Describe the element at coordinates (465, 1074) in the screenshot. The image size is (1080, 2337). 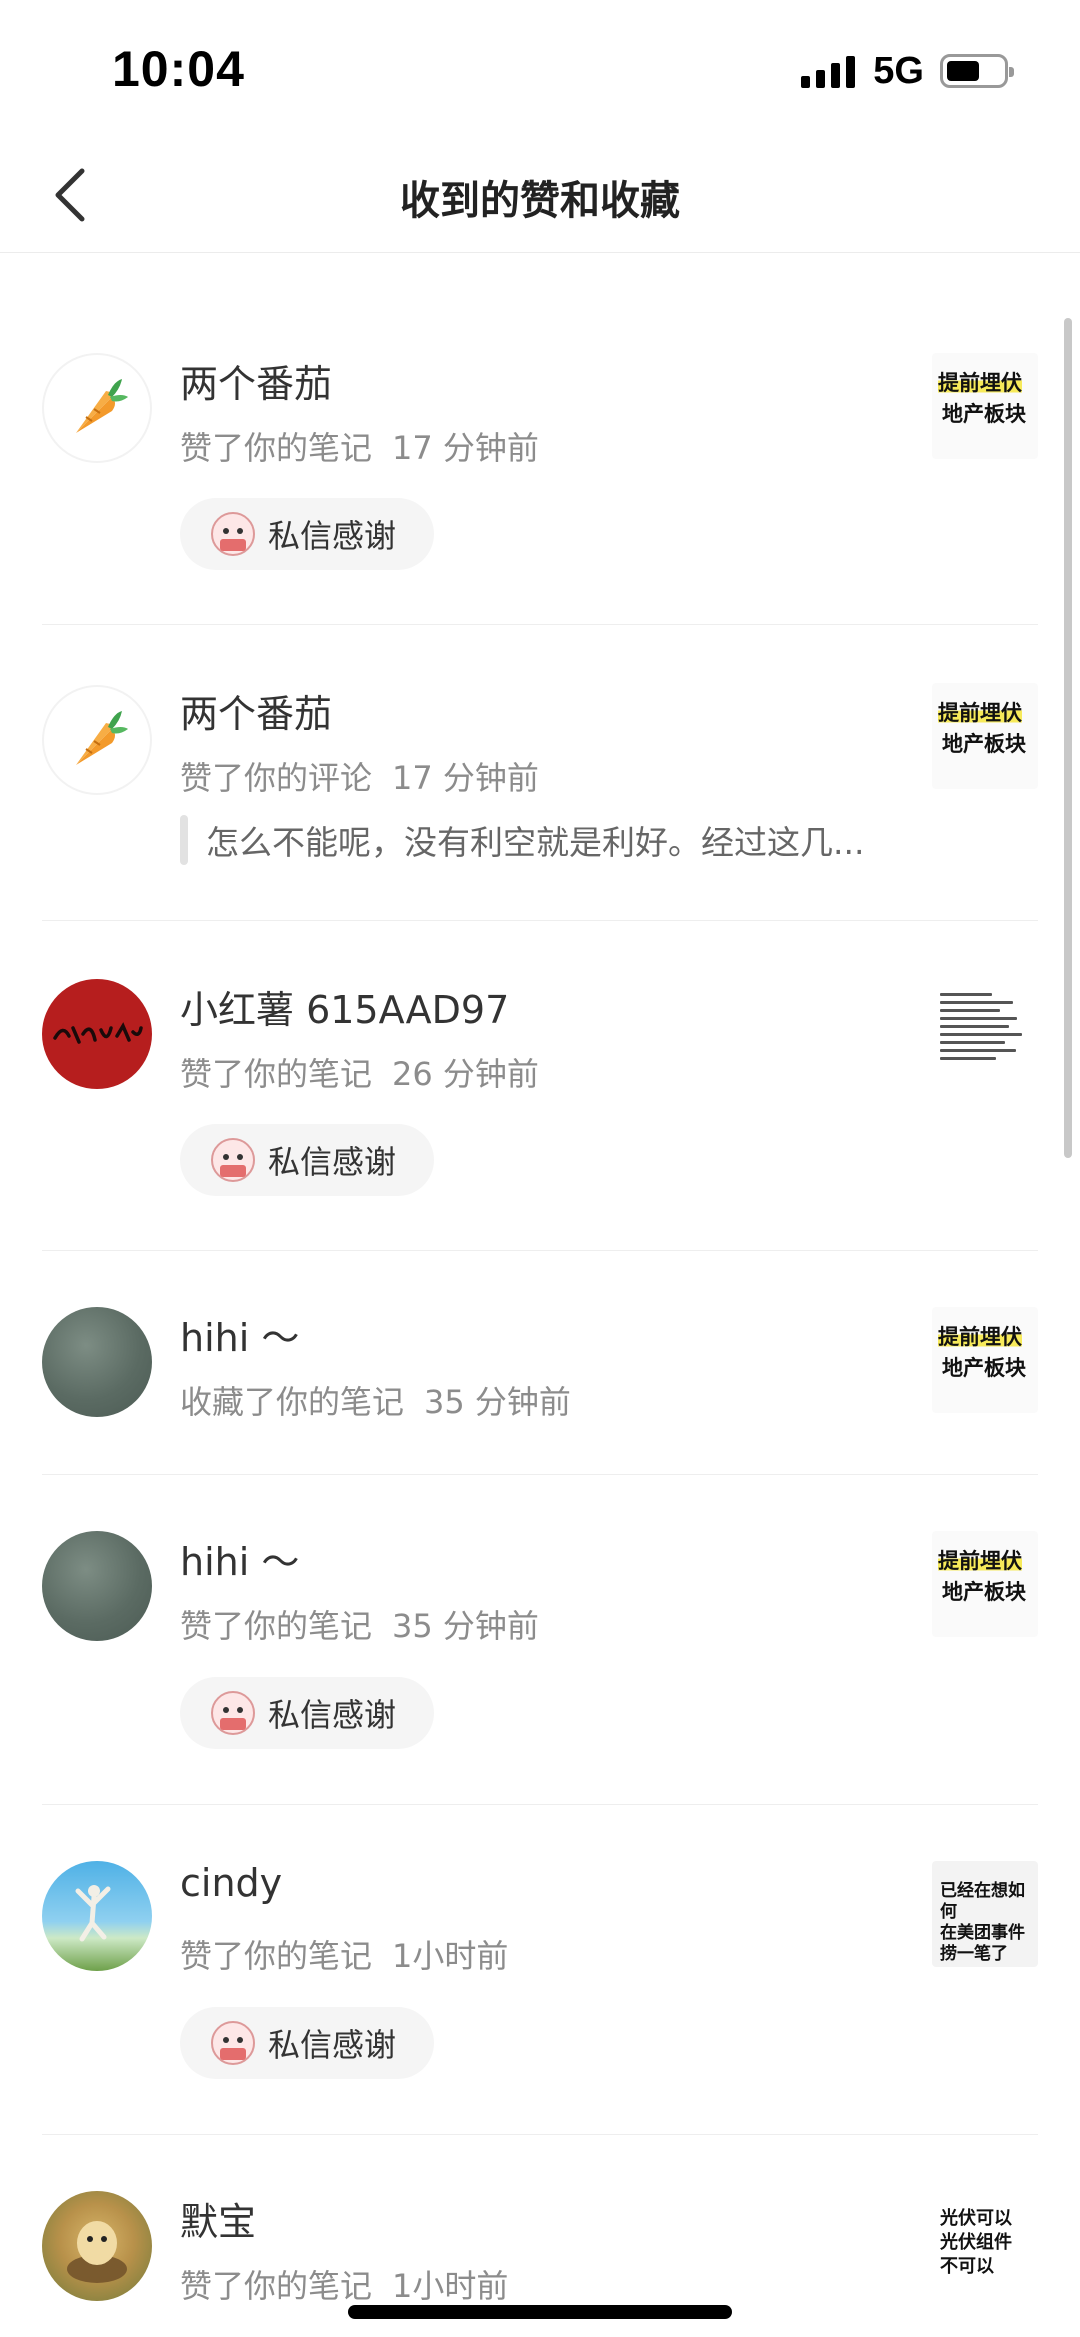
I see `timestamp: 26 分钟前` at that location.